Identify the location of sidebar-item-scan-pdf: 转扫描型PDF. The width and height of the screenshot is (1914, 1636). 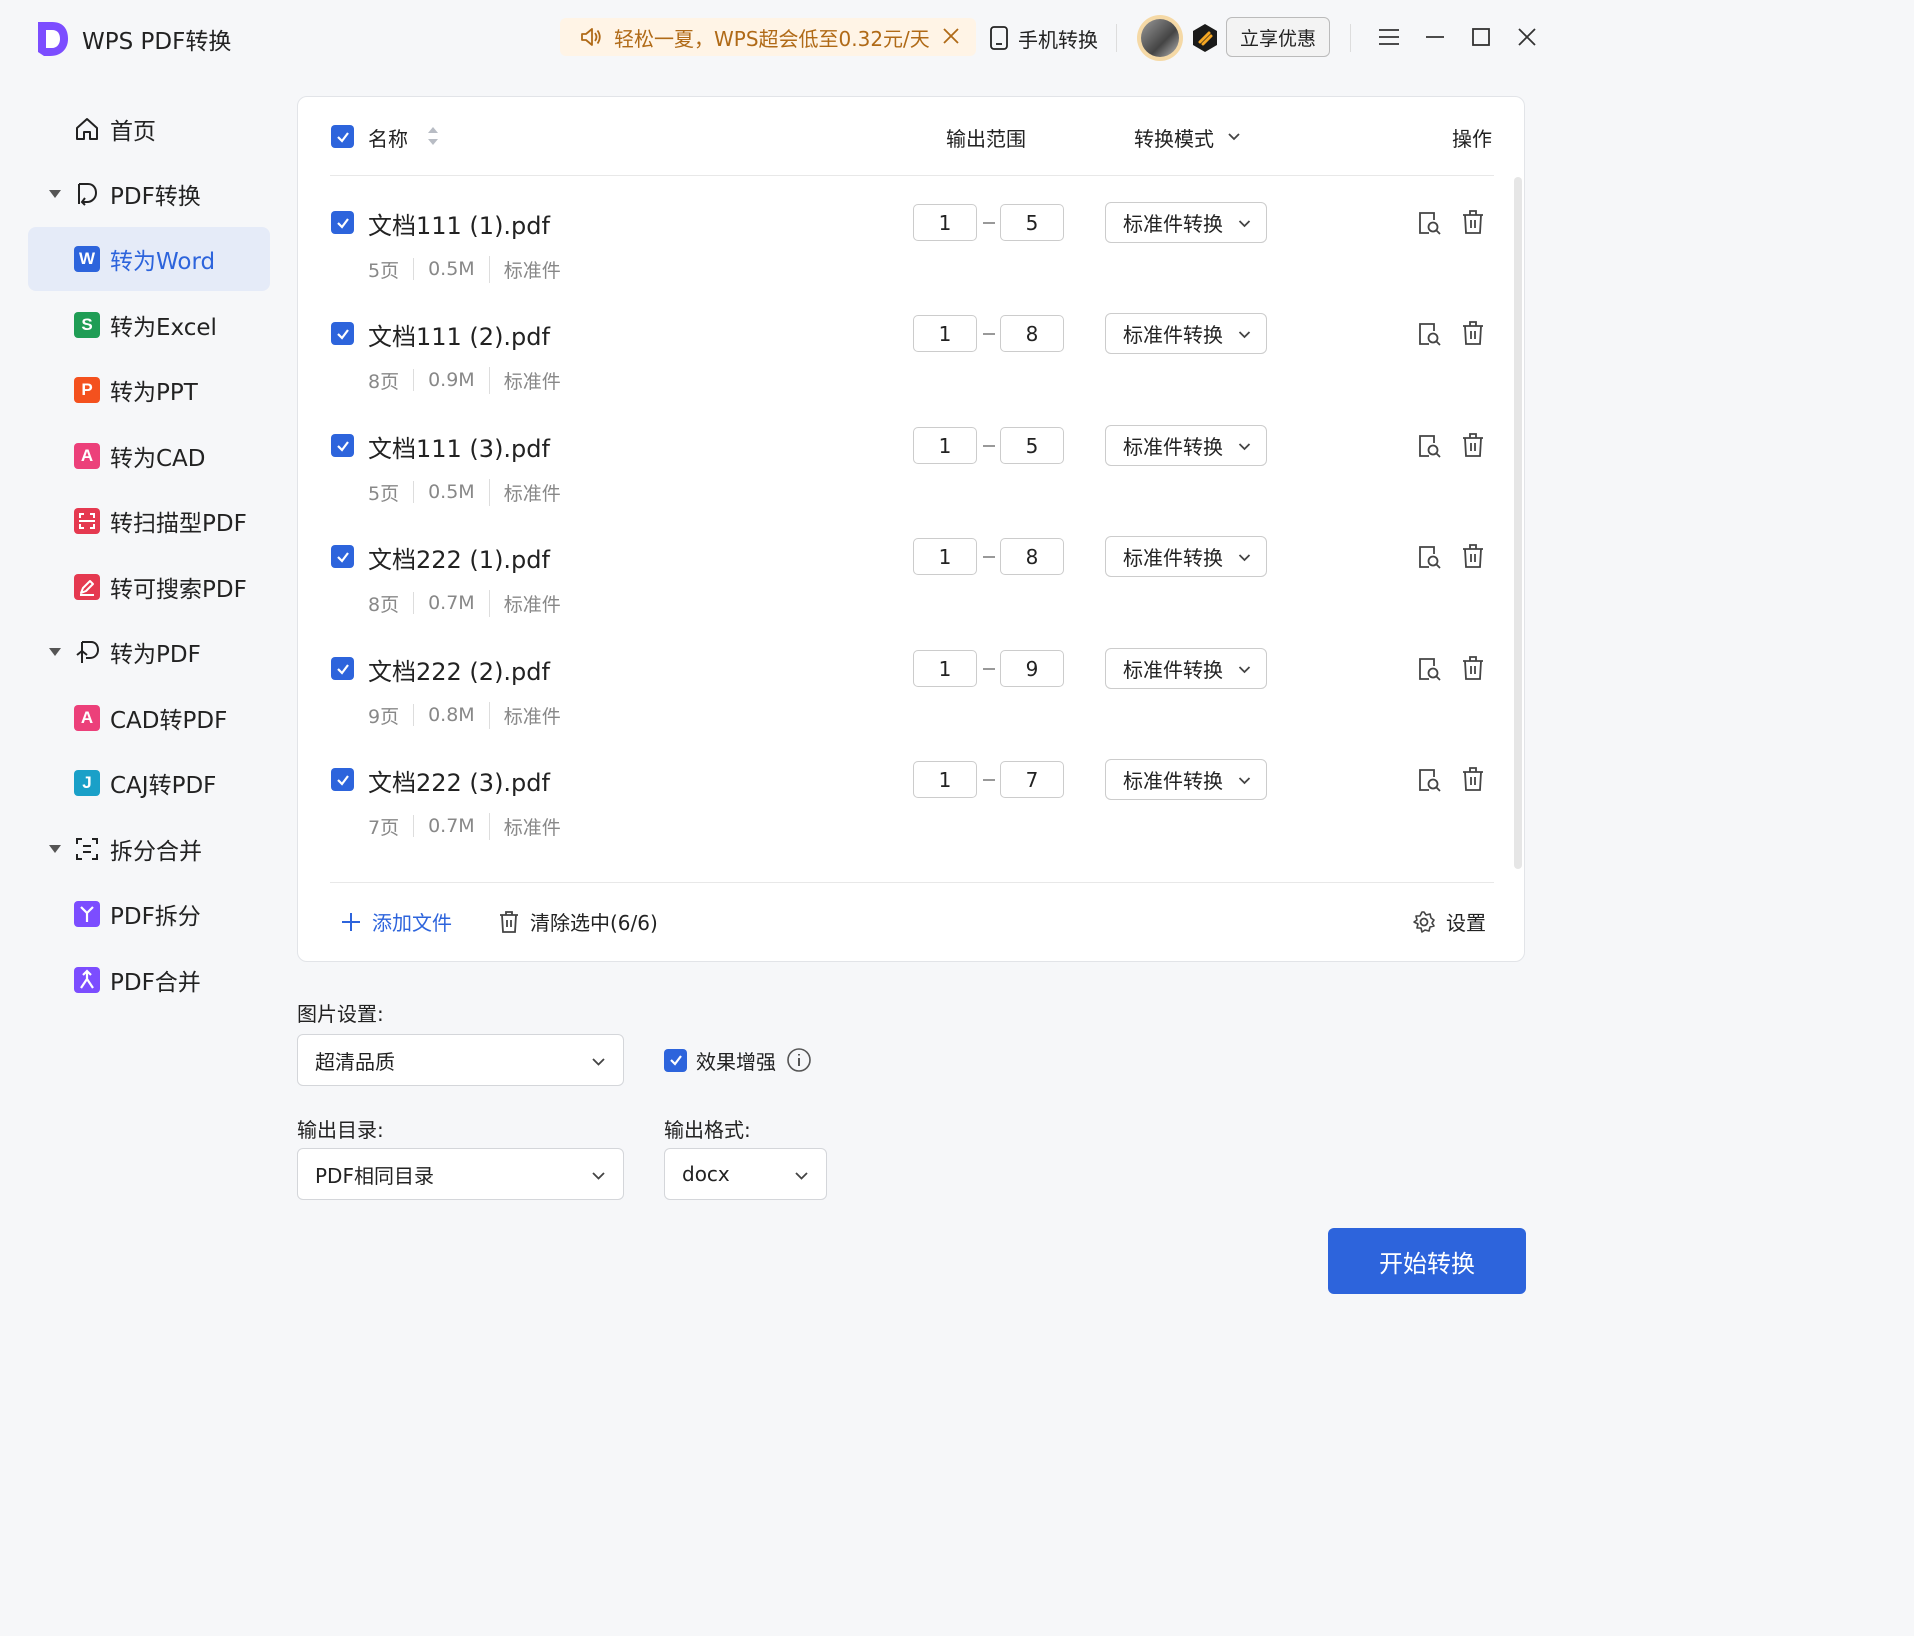
(149, 521).